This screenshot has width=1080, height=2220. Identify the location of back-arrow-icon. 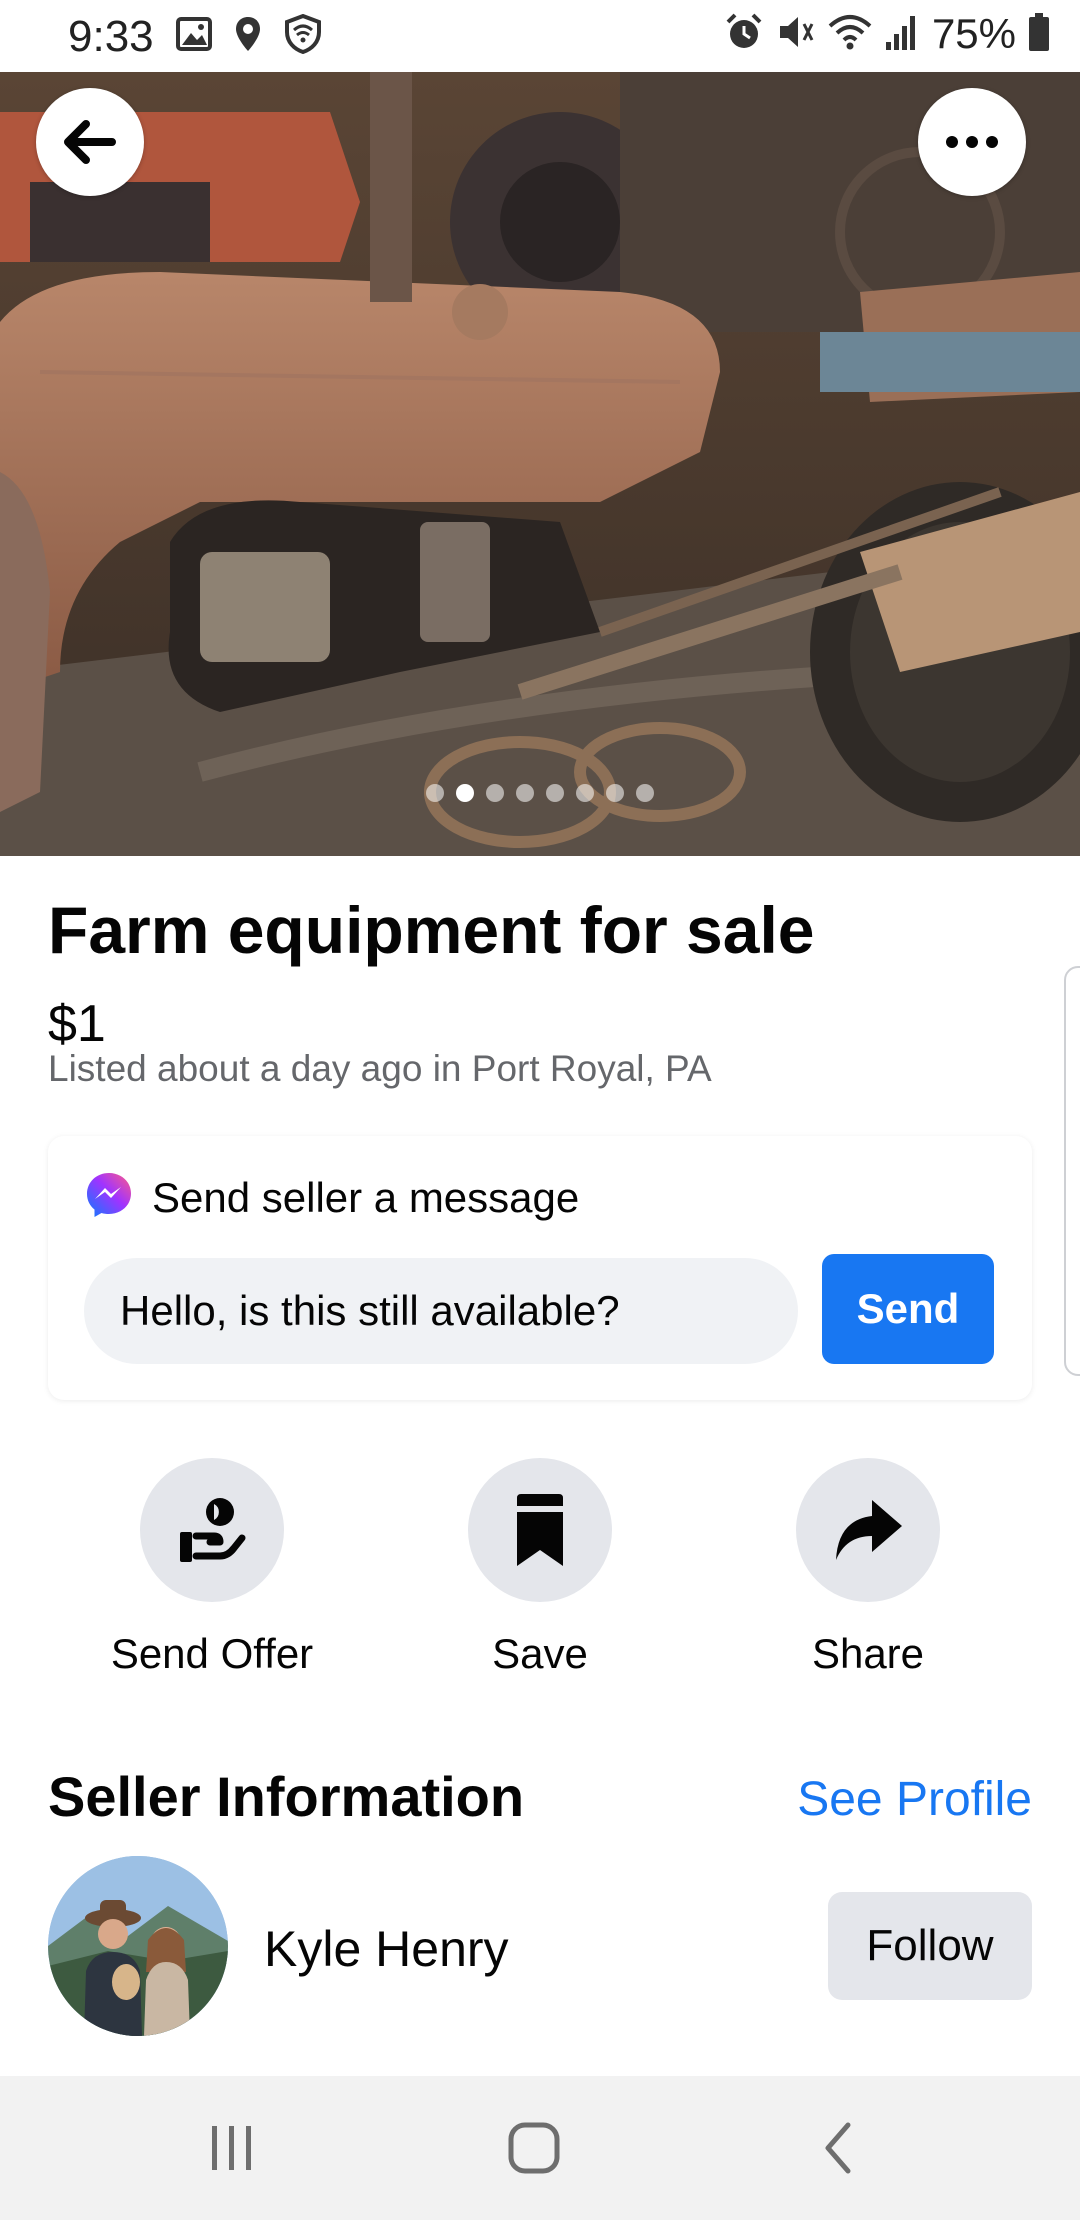
(90, 142).